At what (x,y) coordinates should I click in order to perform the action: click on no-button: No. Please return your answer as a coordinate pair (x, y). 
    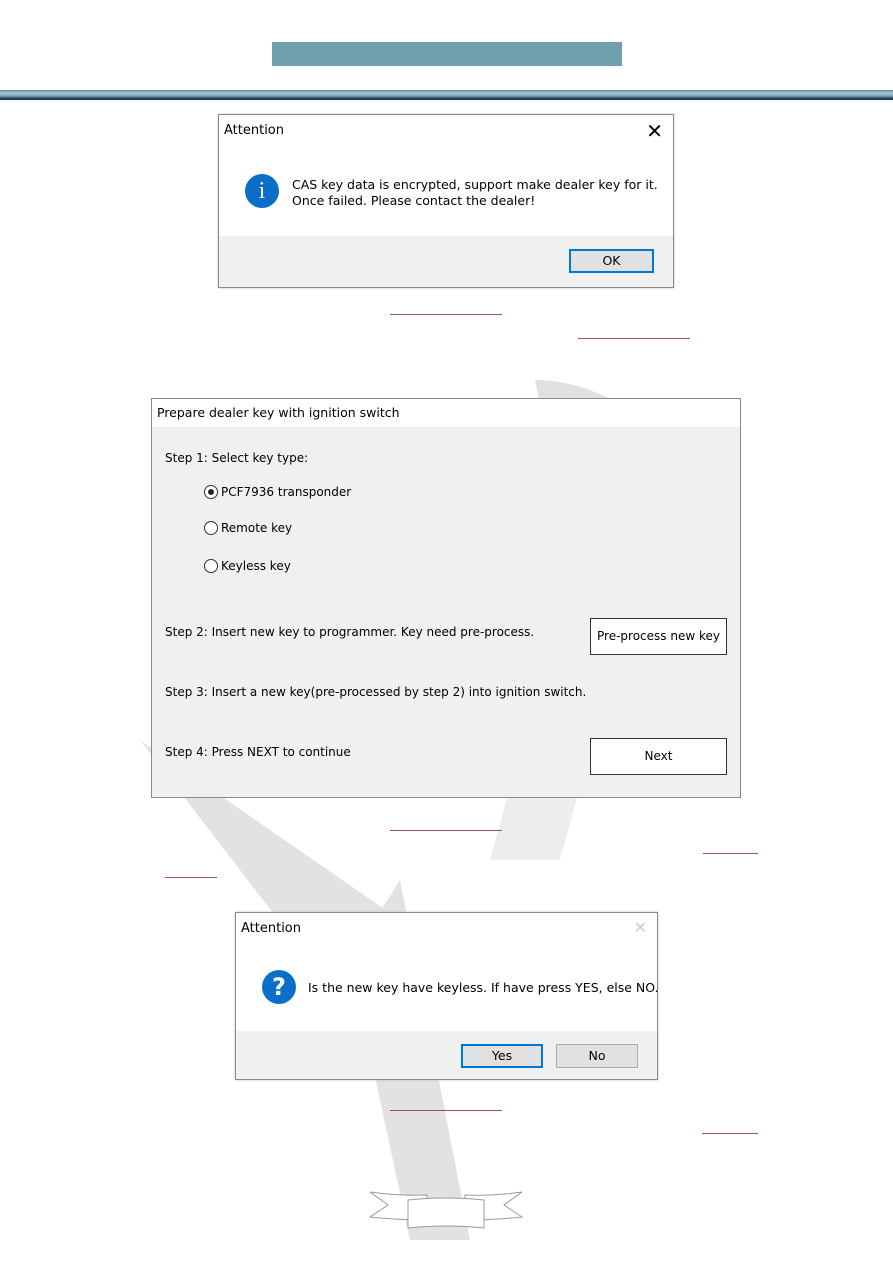
    Looking at the image, I should click on (597, 1056).